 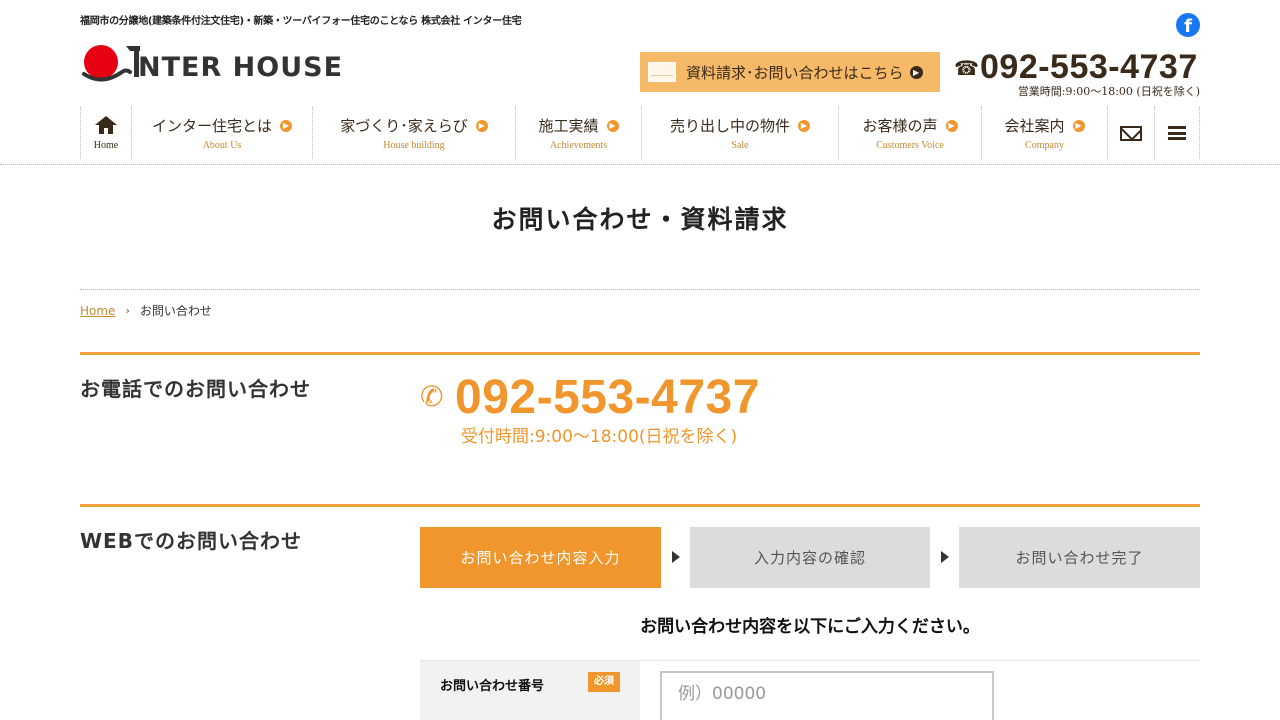 What do you see at coordinates (910, 145) in the screenshot?
I see `nav-customer-voice-sub: Customers Voice` at bounding box center [910, 145].